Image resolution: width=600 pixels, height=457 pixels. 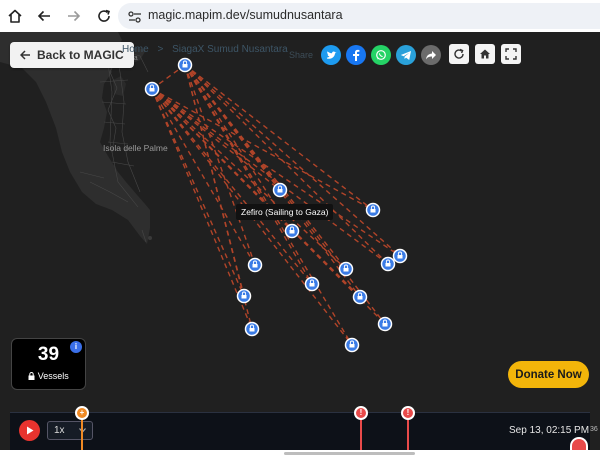 I want to click on forward-arrow-icon, so click(x=74, y=16).